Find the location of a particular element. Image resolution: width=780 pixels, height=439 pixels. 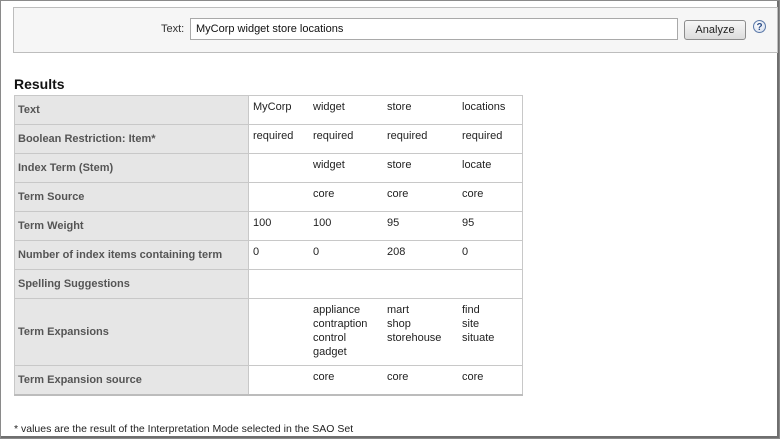

table-row: Term Weight 100 100 95 95 is located at coordinates (268, 226).